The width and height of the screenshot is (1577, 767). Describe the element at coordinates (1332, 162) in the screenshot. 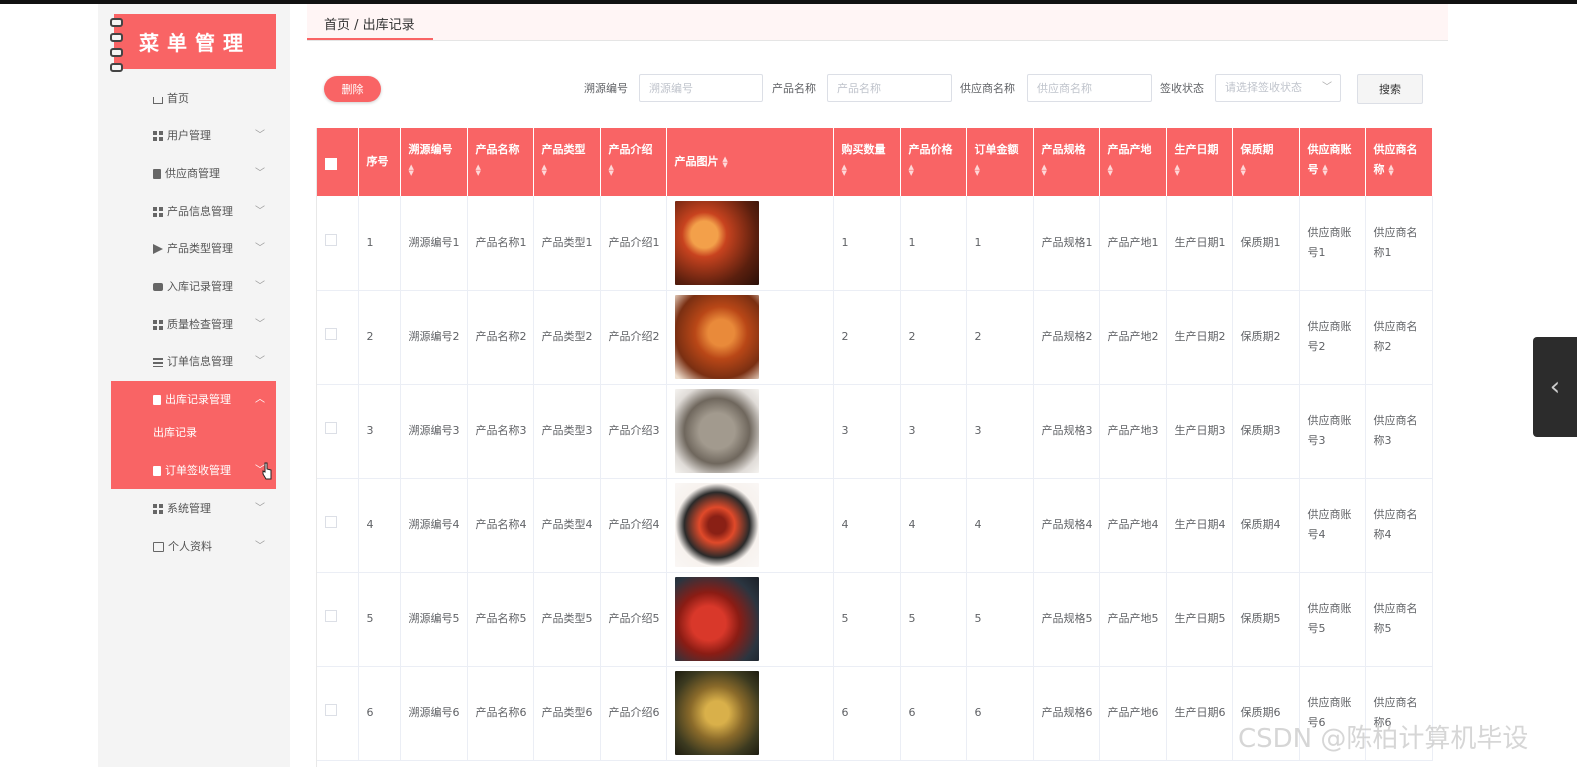

I see `column-header: 供应商账号 ▲ ▼` at that location.